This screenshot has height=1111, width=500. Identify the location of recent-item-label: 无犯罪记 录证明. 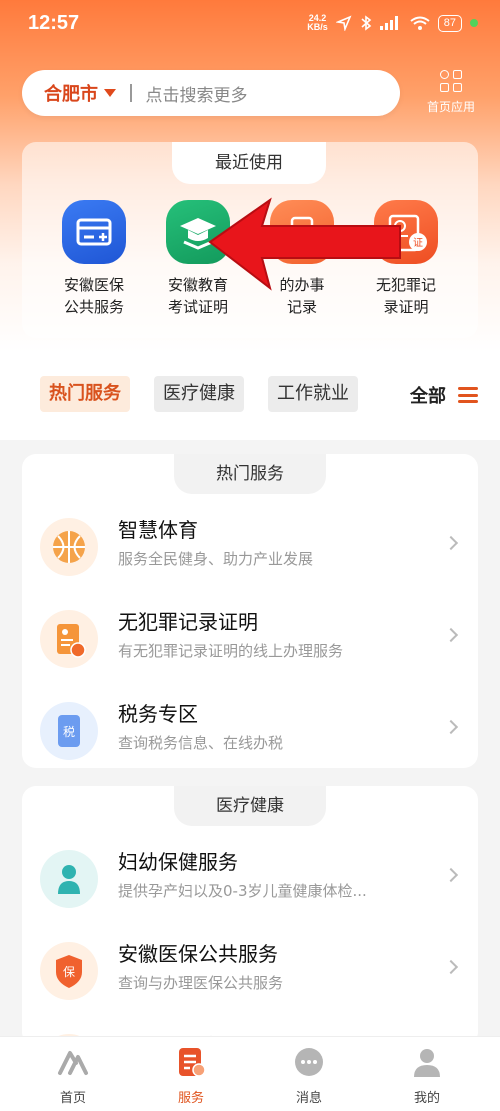
(405, 296).